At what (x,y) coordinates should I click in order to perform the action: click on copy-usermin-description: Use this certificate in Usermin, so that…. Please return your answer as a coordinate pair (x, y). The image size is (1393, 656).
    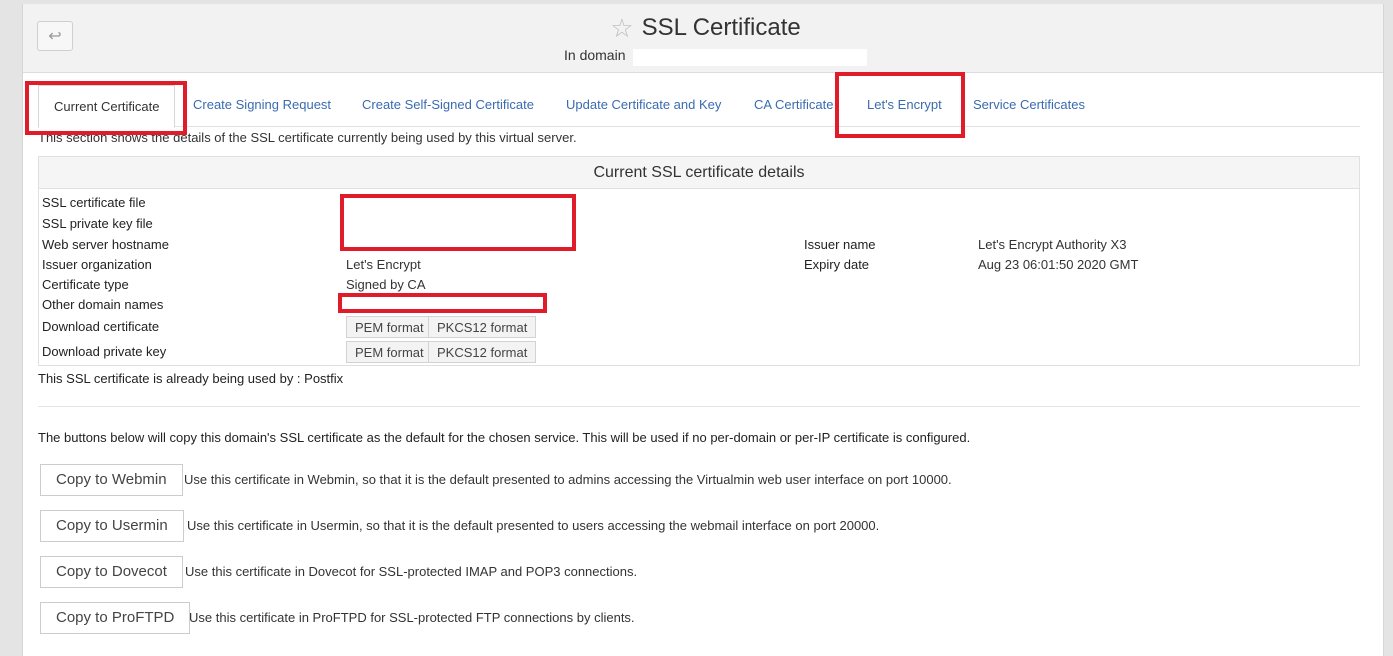
    Looking at the image, I should click on (533, 525).